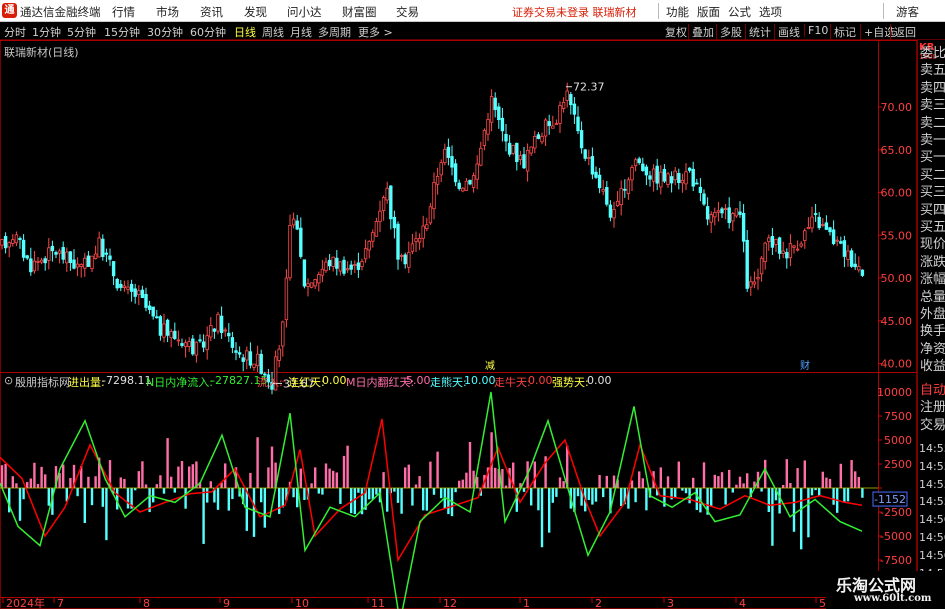  Describe the element at coordinates (932, 106) in the screenshot. I see `sidebar-item-3: 卖三` at that location.